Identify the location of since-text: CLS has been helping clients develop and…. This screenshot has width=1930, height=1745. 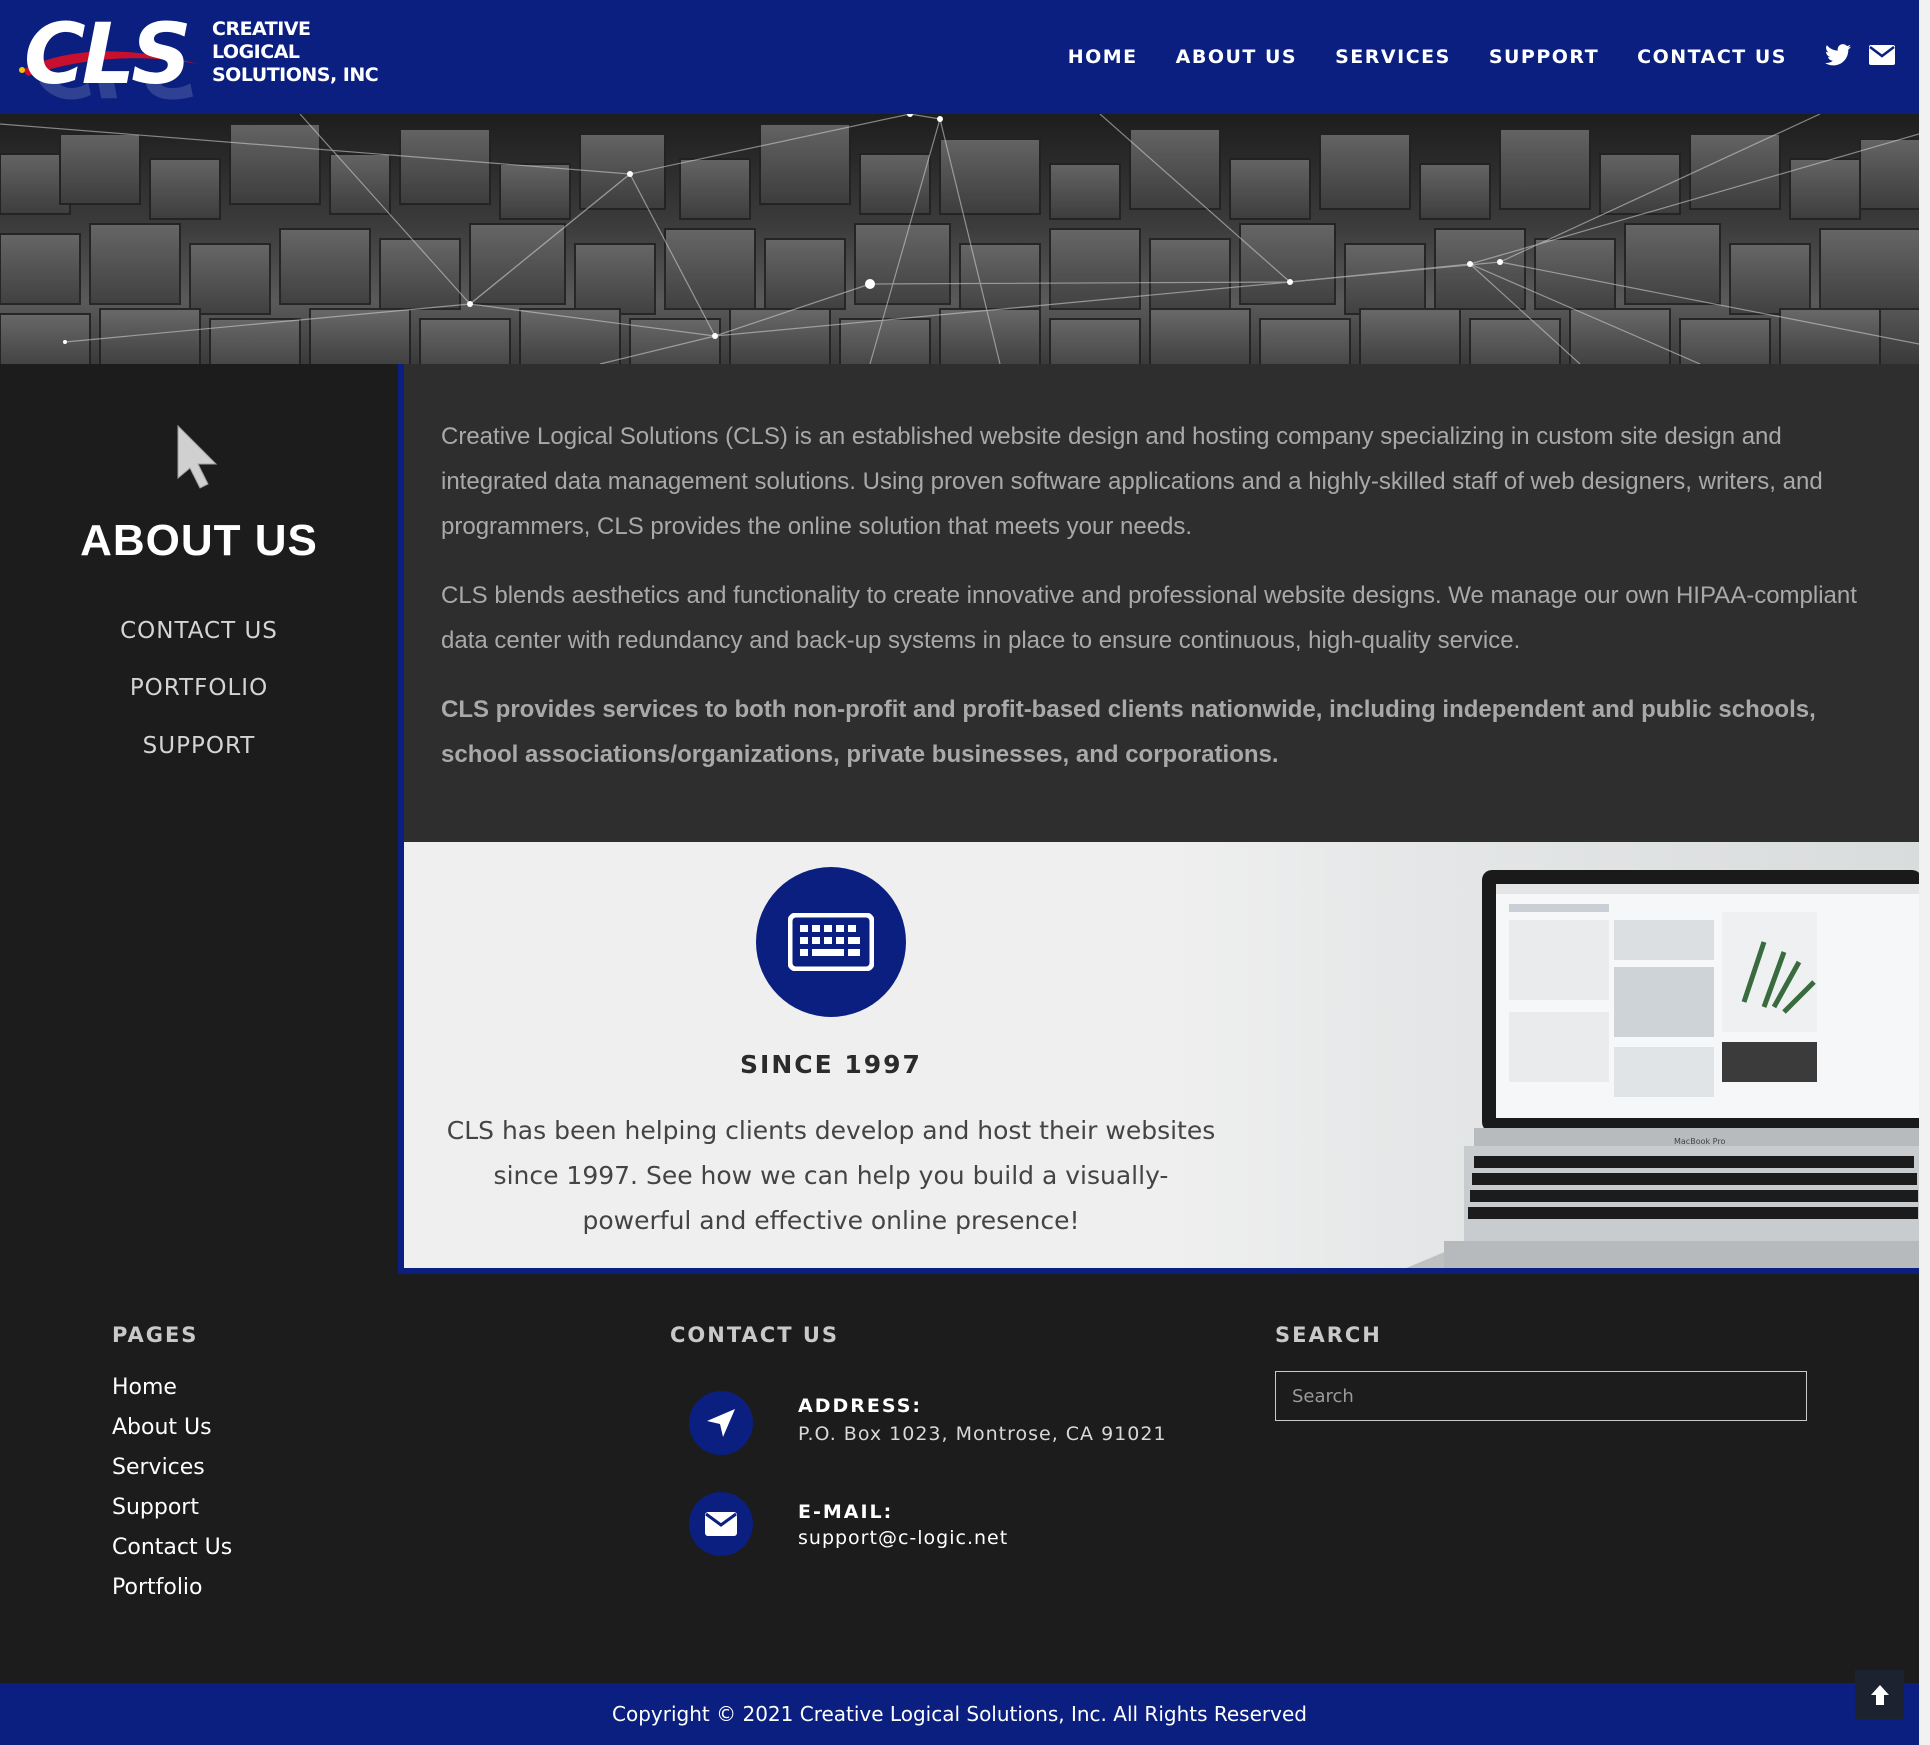
(831, 1175).